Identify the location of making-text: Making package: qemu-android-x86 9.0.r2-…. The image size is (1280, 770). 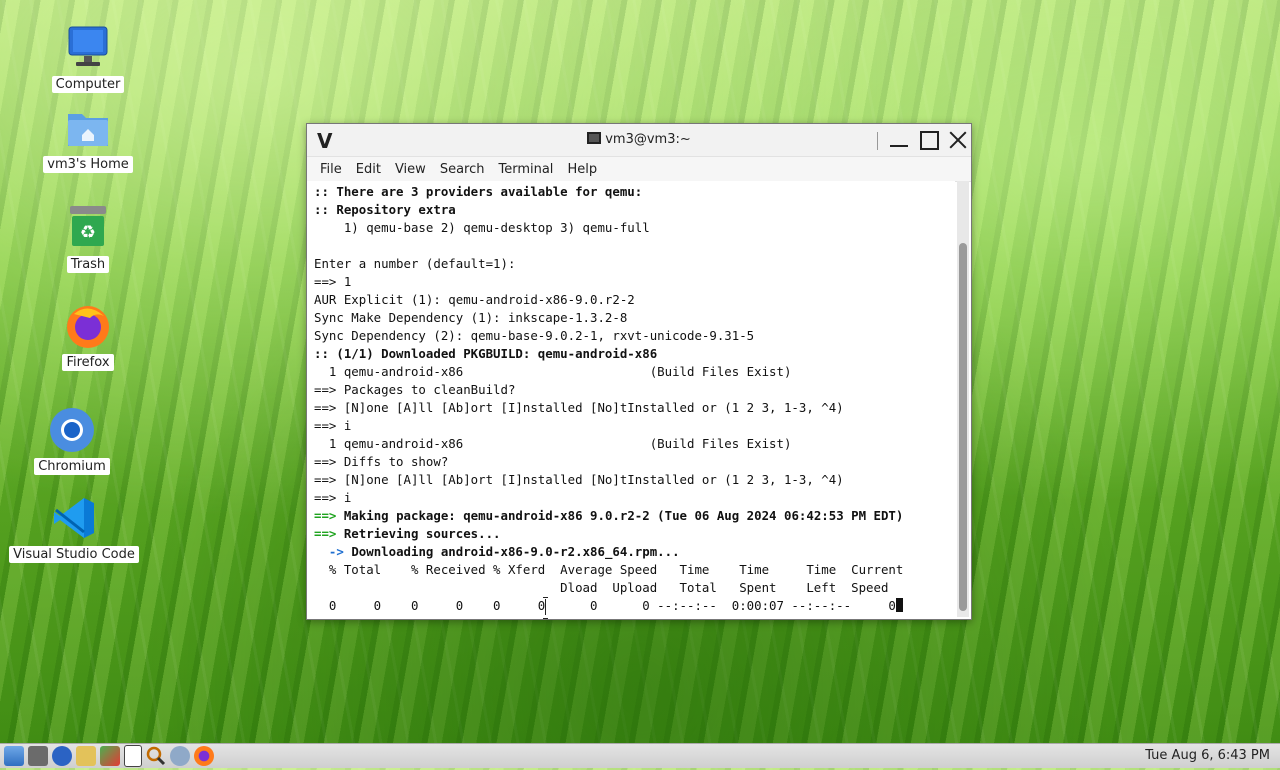
(620, 515).